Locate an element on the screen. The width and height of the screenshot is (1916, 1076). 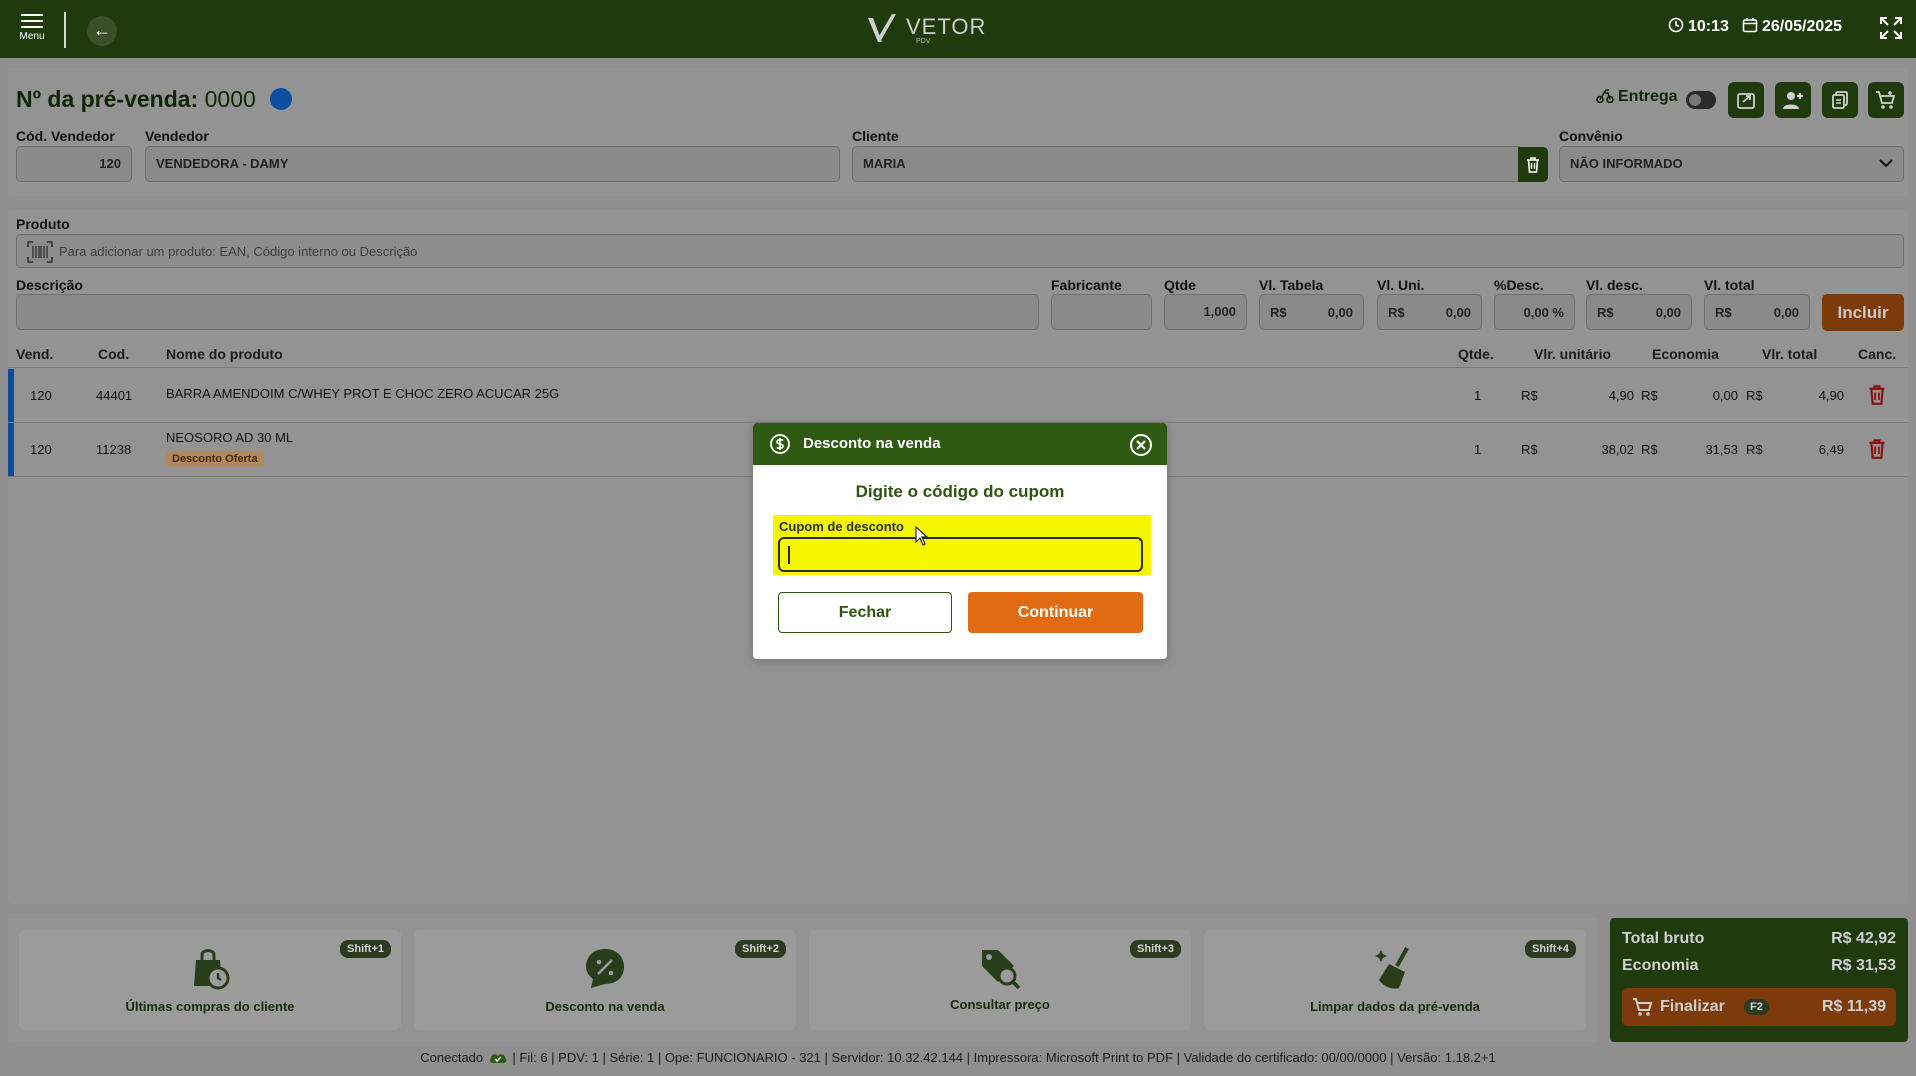
vl-uni-label: Vl. Uni. is located at coordinates (1401, 285).